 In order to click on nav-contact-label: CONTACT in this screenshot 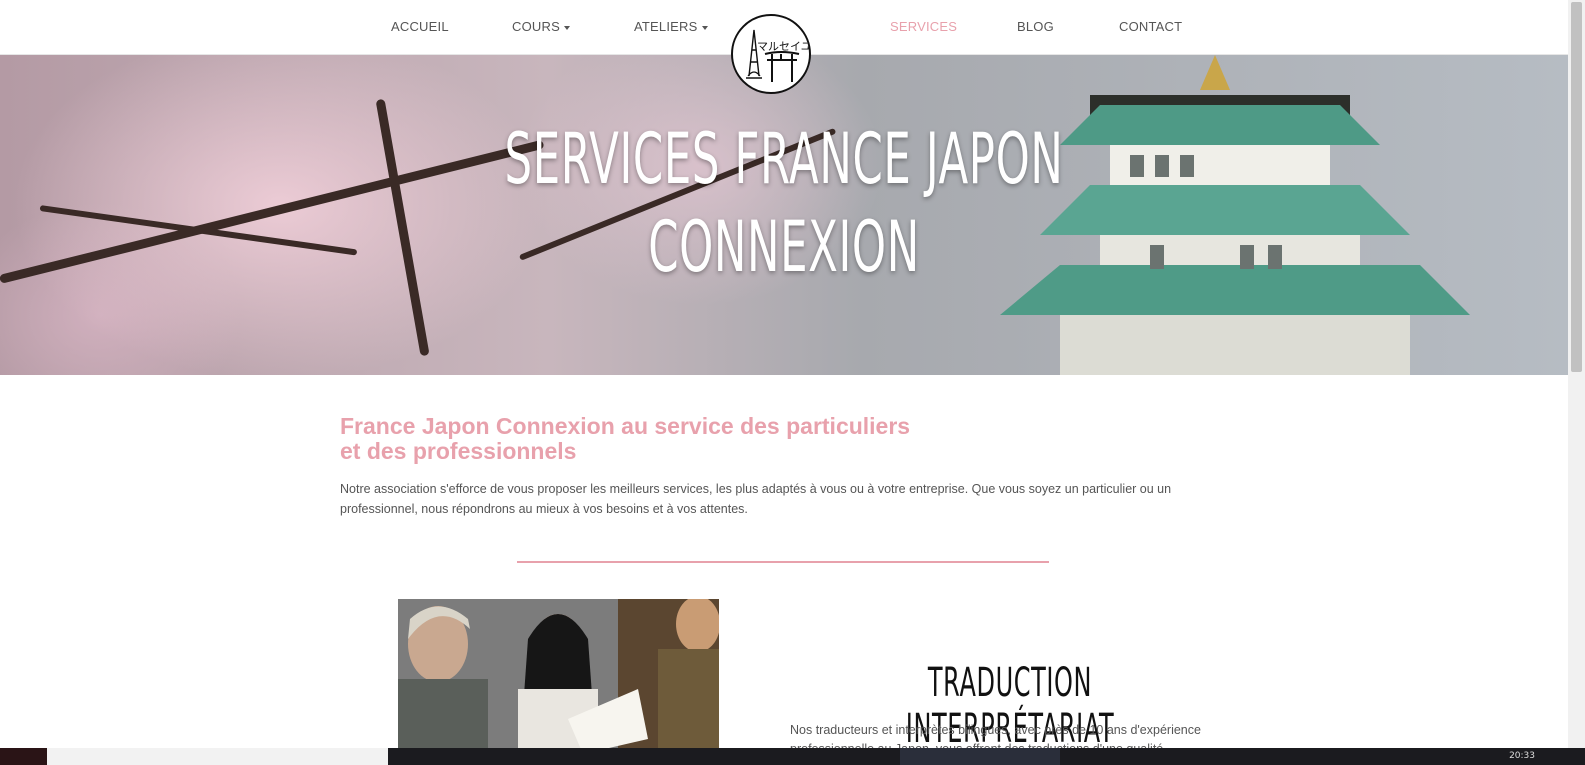, I will do `click(1151, 26)`.